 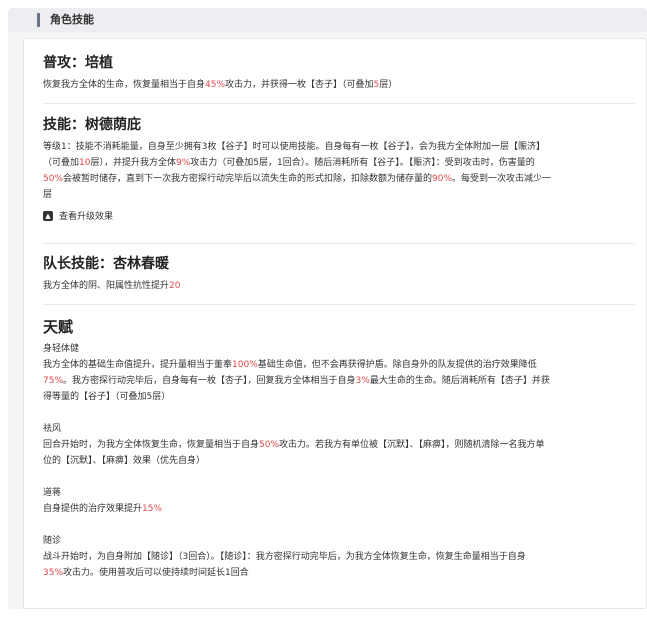 I want to click on view-upgrade-label: 查看升级效果, so click(x=86, y=217).